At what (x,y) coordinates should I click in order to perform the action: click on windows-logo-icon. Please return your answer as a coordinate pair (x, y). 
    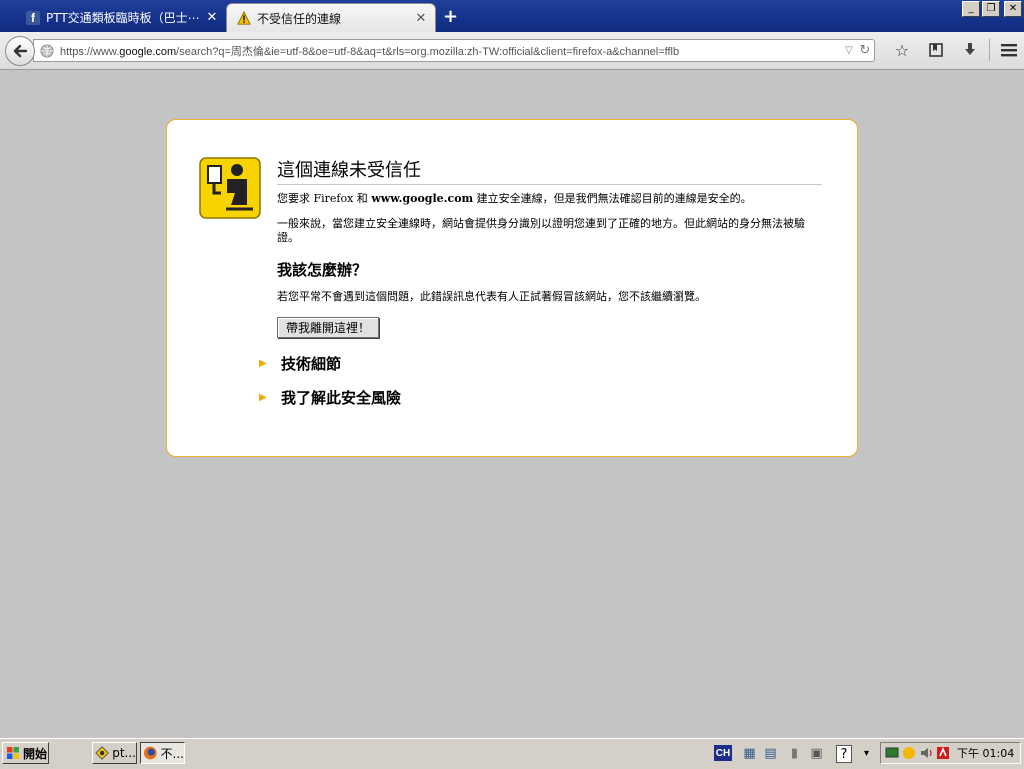
    Looking at the image, I should click on (13, 753).